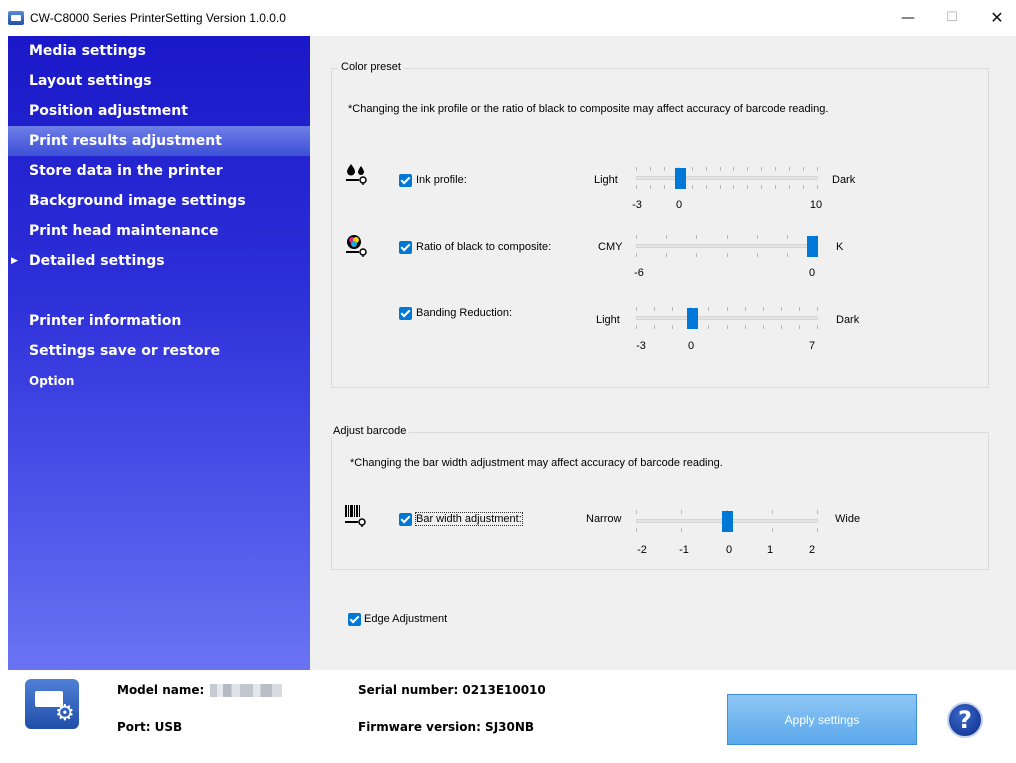 Image resolution: width=1016 pixels, height=763 pixels. I want to click on edge-adjustment-checkbox, so click(354, 619).